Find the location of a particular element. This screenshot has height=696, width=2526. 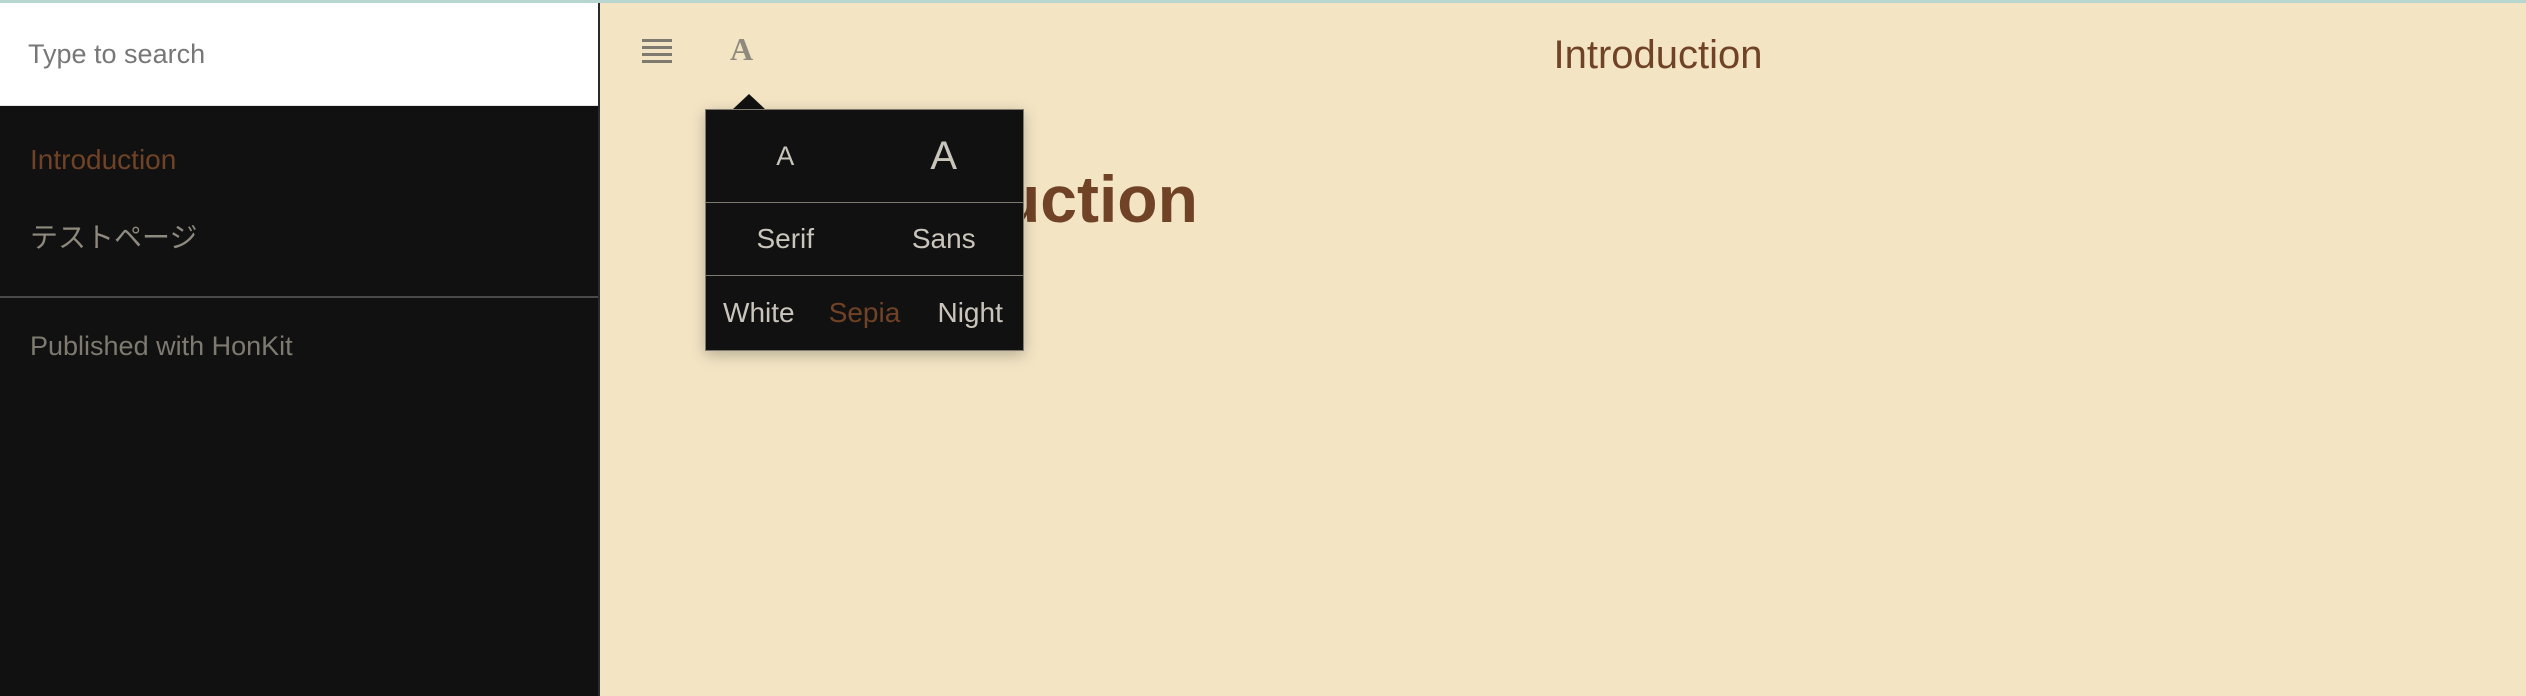

font-size-row: A A is located at coordinates (864, 156).